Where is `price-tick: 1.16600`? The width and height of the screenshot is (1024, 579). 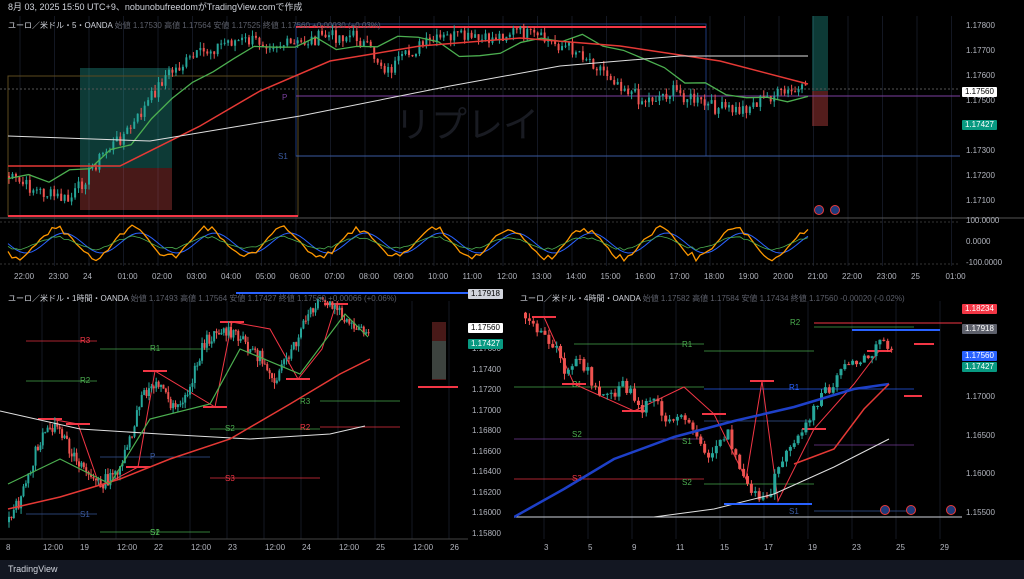 price-tick: 1.16600 is located at coordinates (486, 451).